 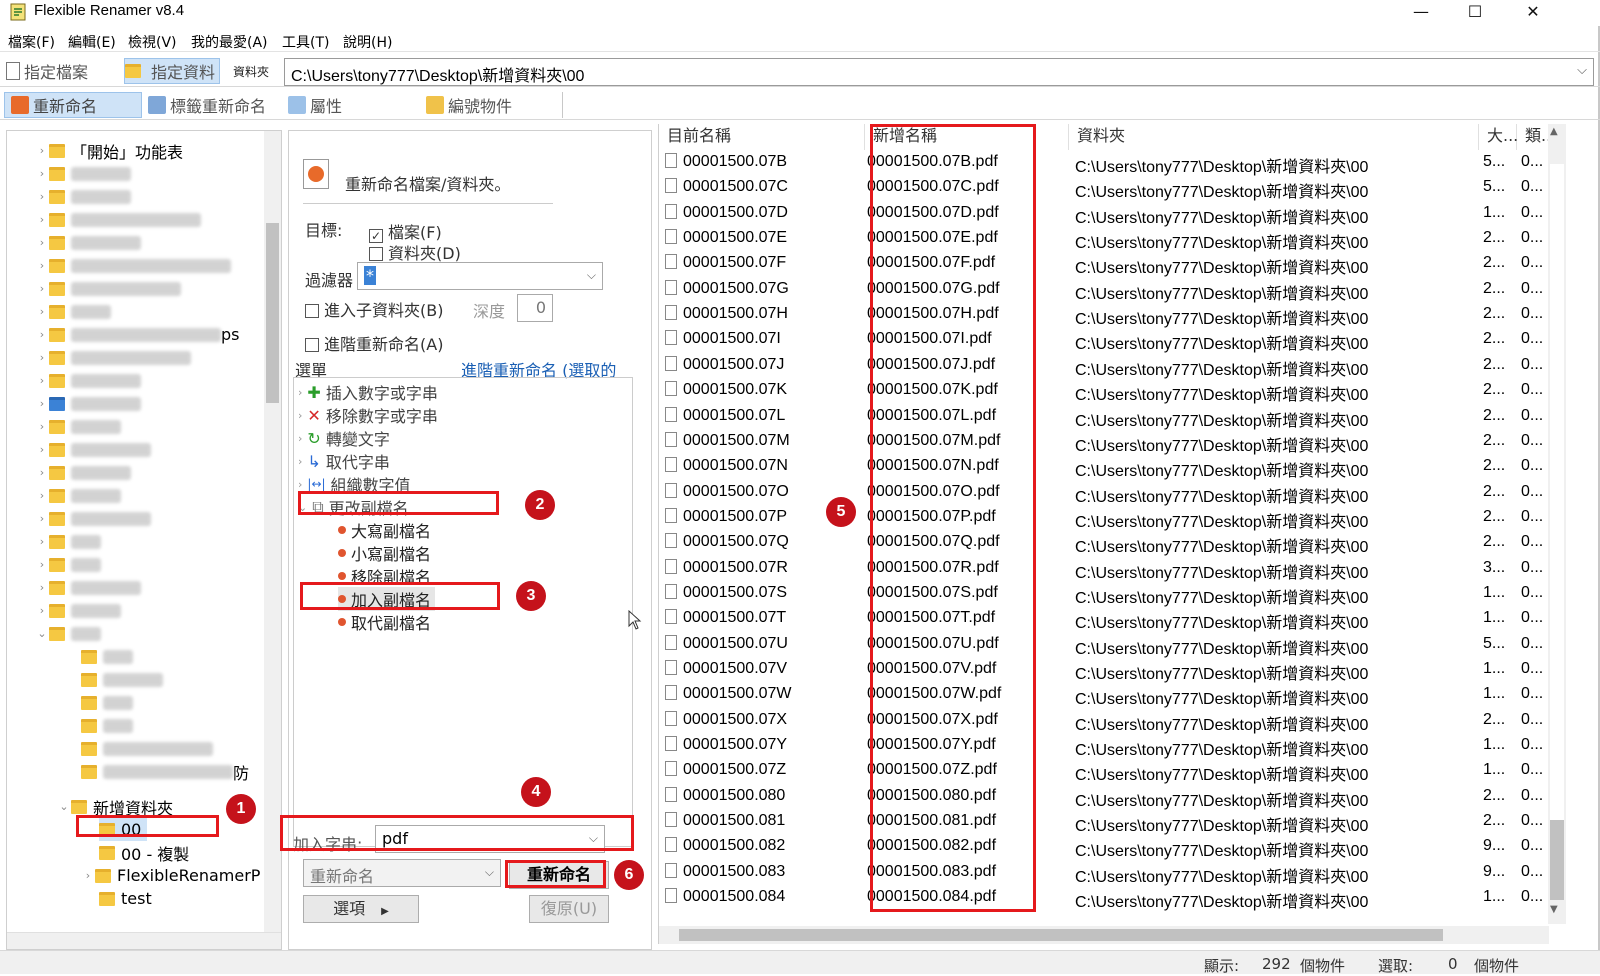 I want to click on chevron-down-icon: ⌄, so click(x=64, y=806).